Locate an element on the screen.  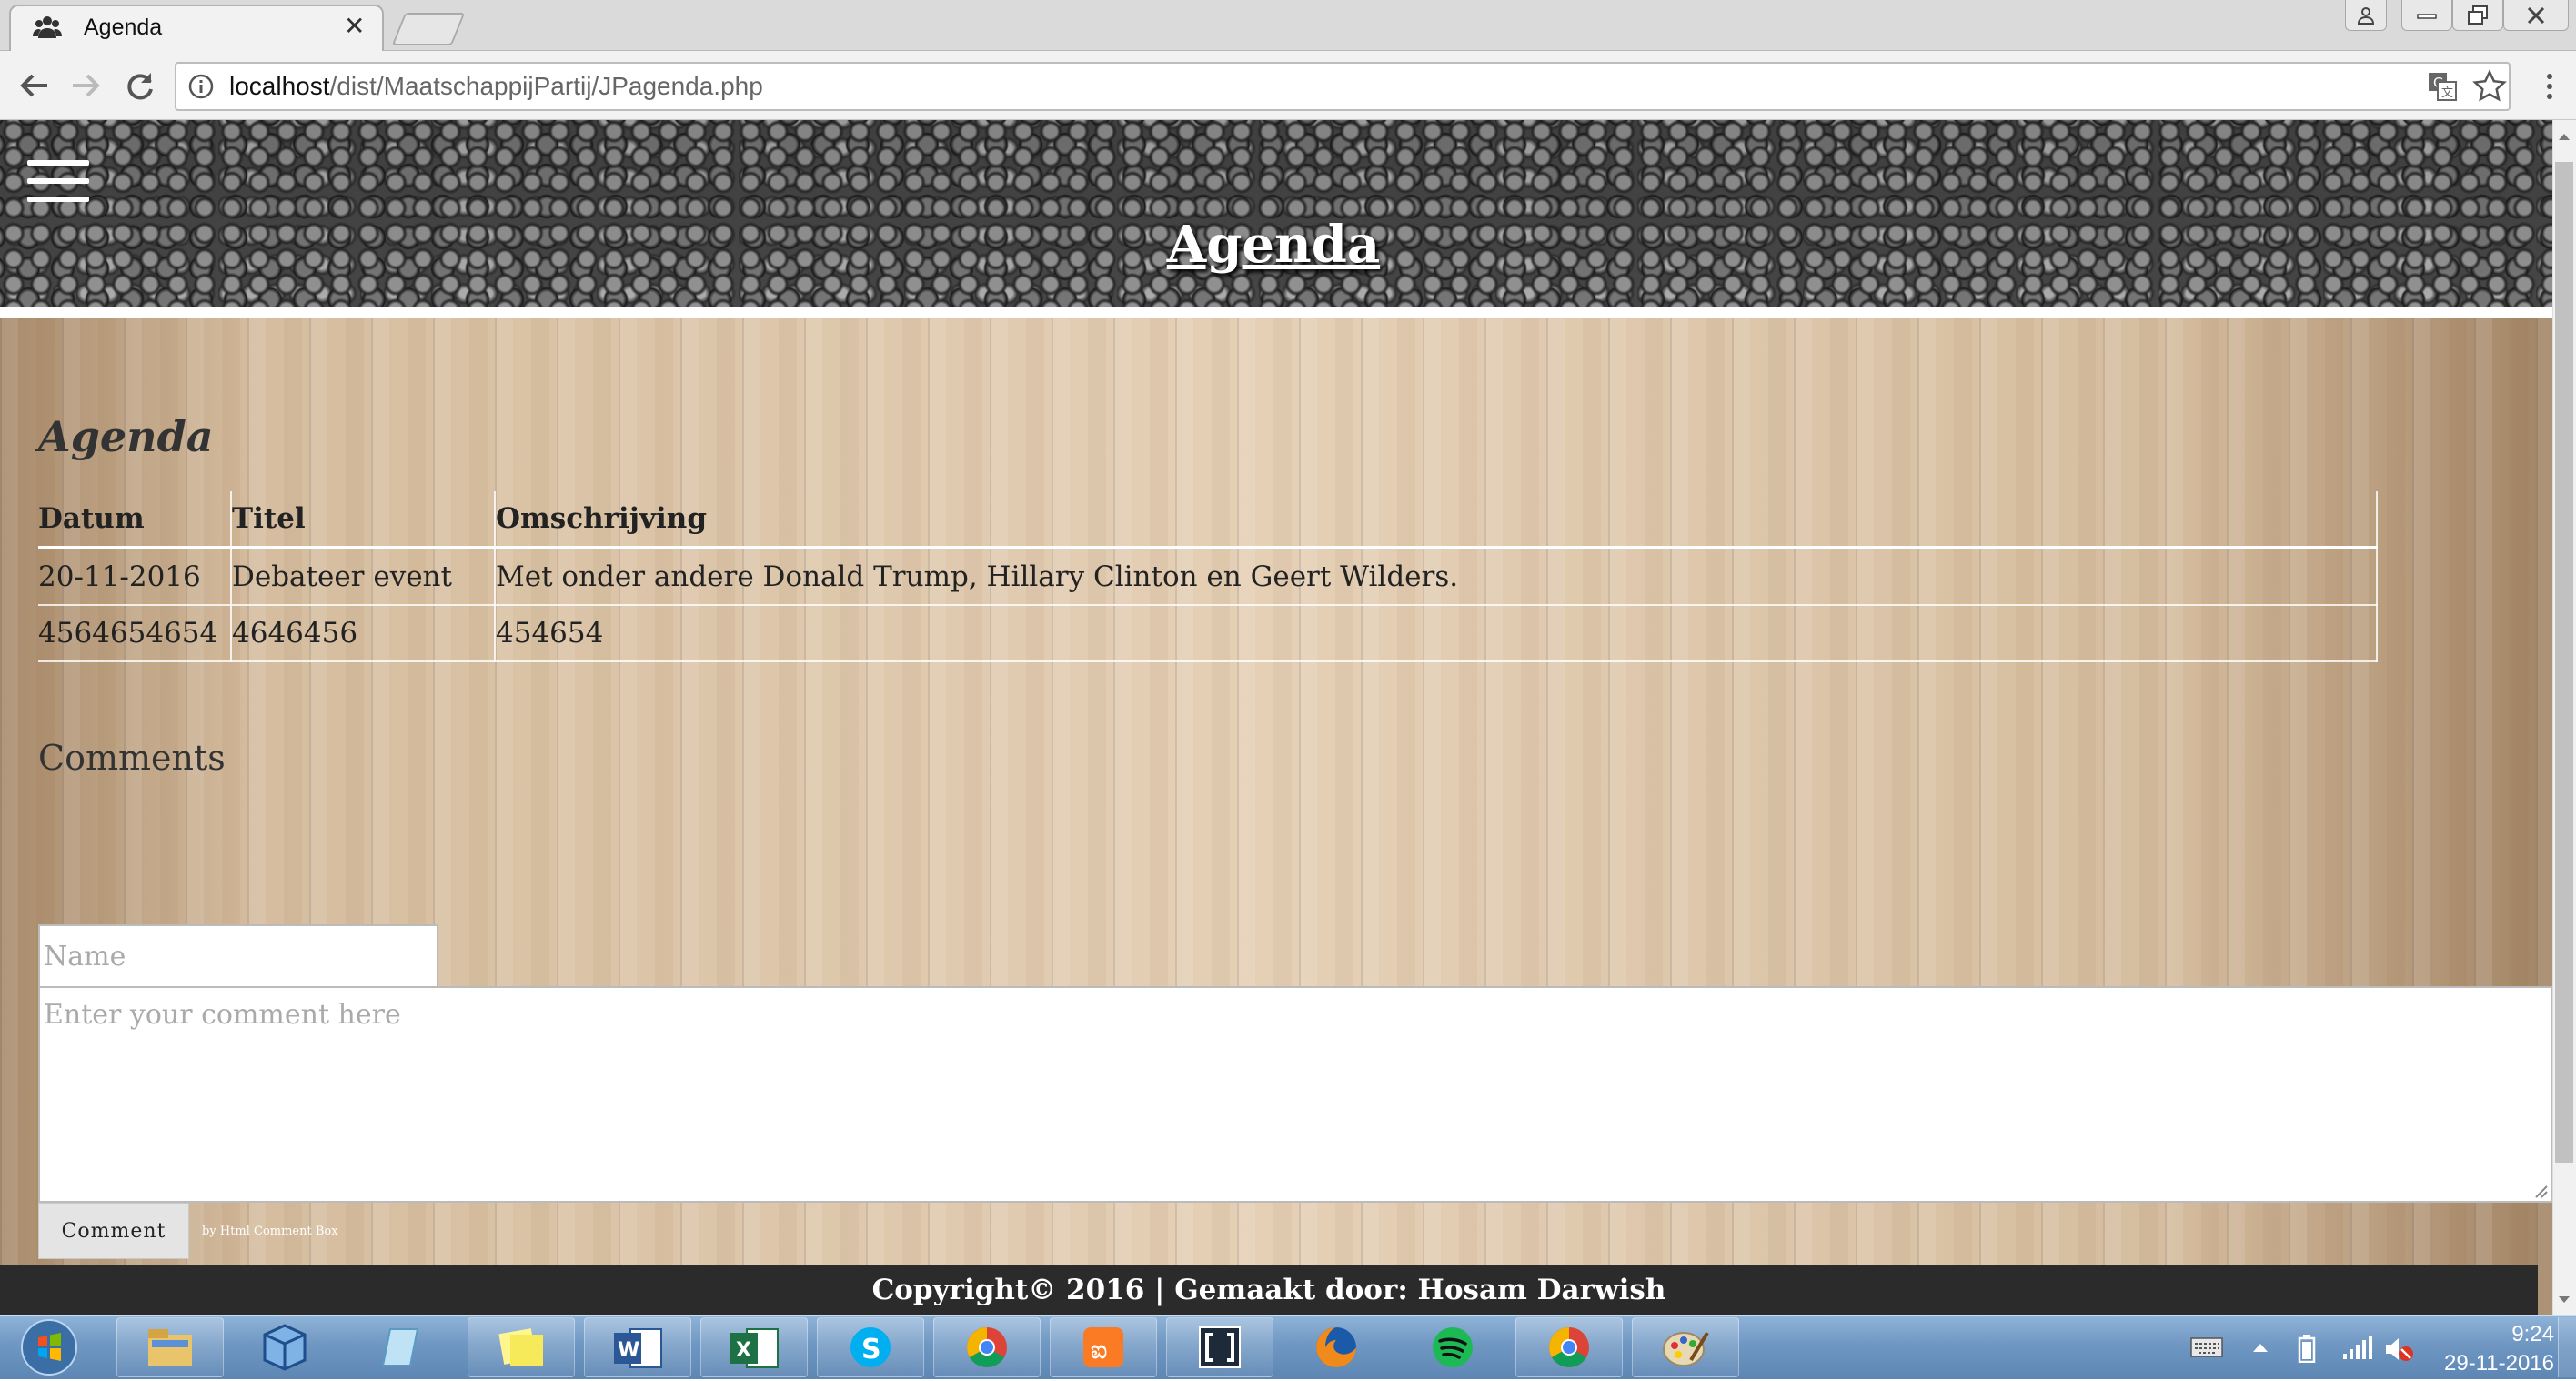
column-header-omschrijving: Omschrijving is located at coordinates (1436, 520).